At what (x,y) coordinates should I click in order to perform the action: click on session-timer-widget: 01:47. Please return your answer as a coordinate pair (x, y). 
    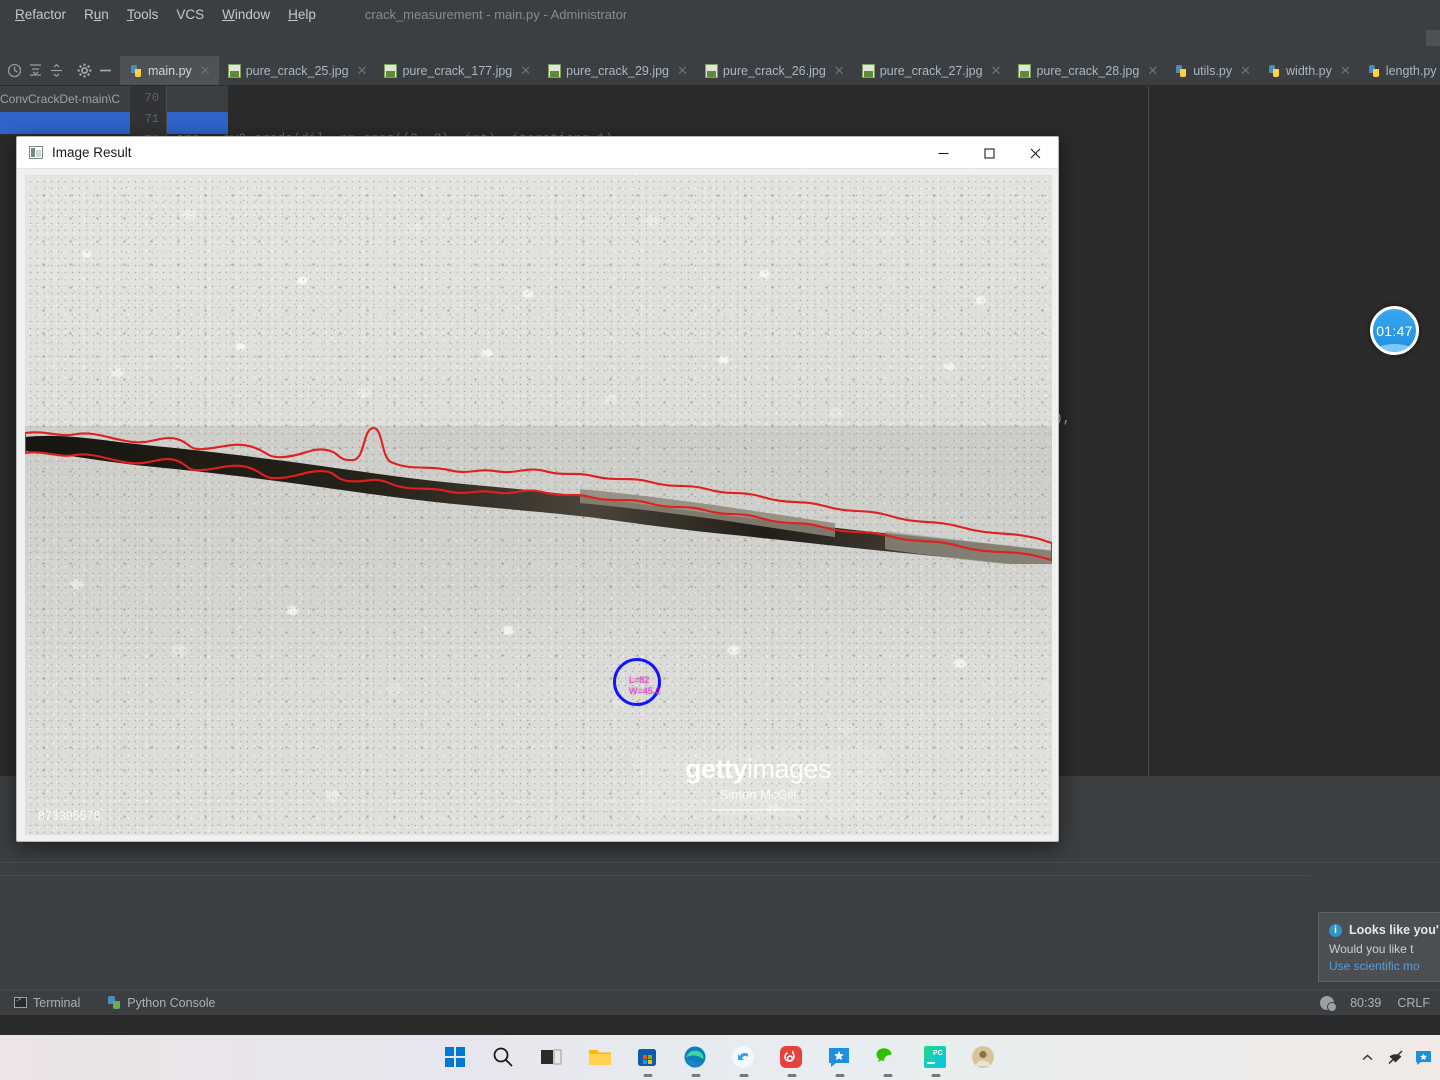
    Looking at the image, I should click on (1394, 330).